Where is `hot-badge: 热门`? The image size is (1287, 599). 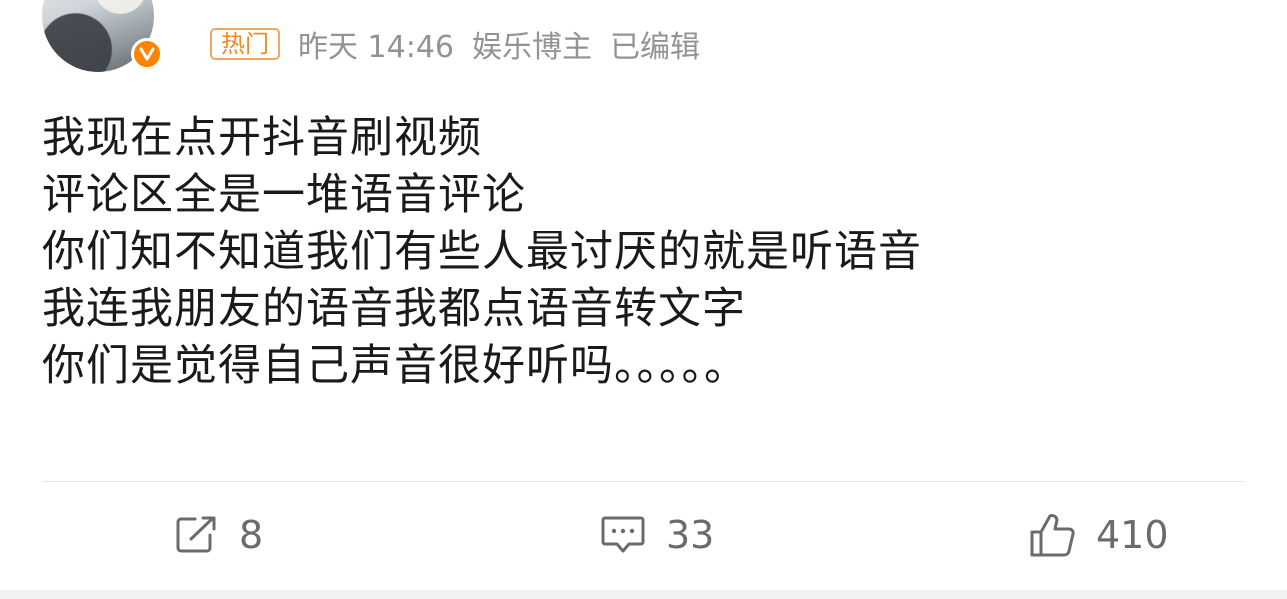 hot-badge: 热门 is located at coordinates (245, 44).